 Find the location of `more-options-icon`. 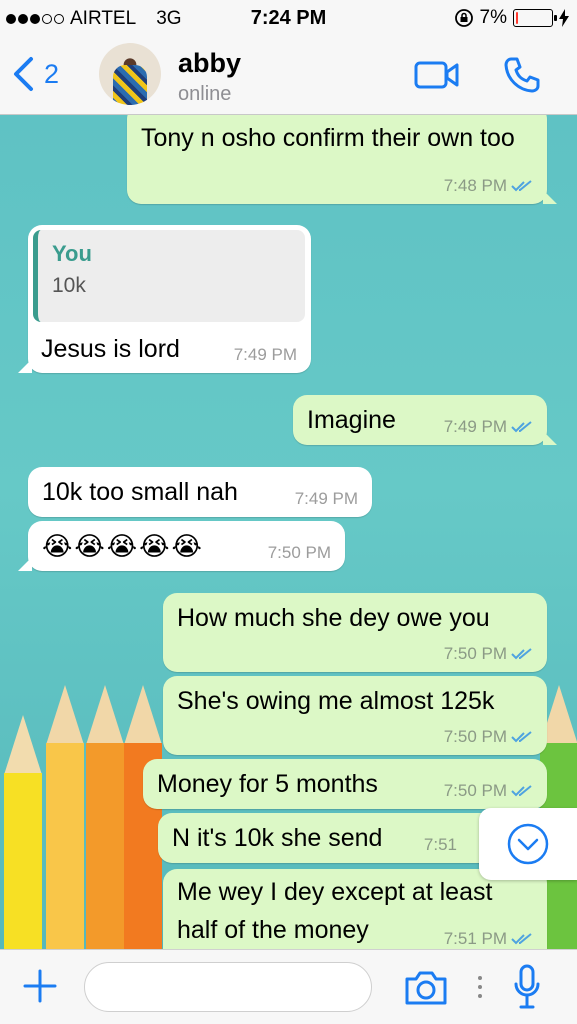

more-options-icon is located at coordinates (480, 987).